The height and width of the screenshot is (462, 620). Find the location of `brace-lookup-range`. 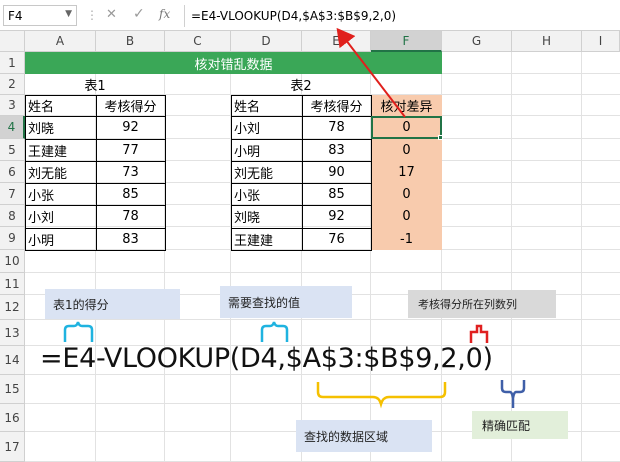

brace-lookup-range is located at coordinates (381, 395).